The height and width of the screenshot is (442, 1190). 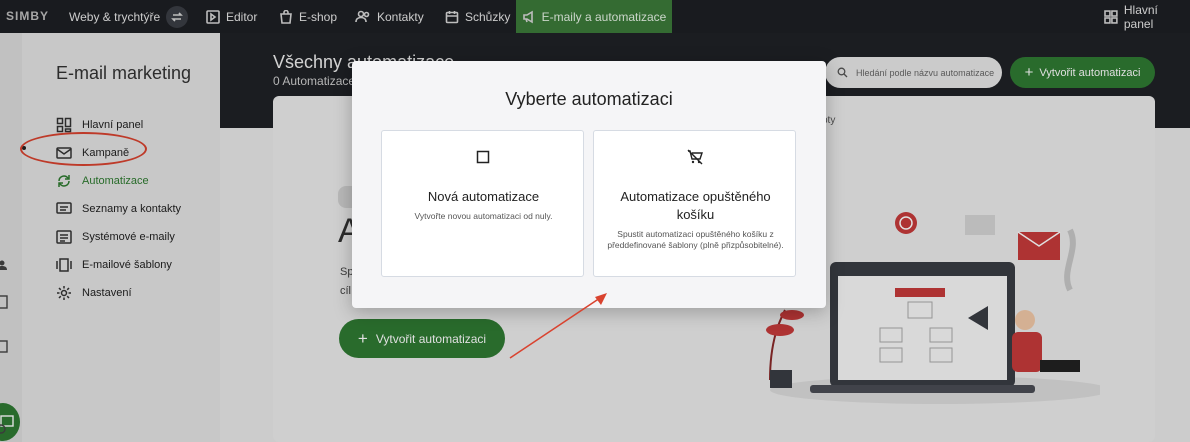 What do you see at coordinates (483, 157) in the screenshot?
I see `square-icon` at bounding box center [483, 157].